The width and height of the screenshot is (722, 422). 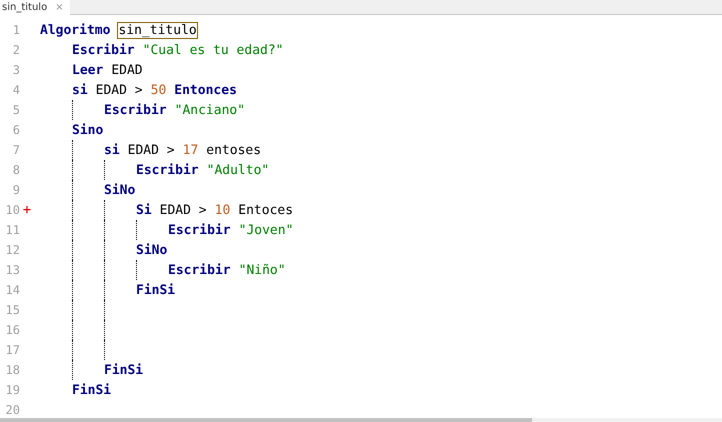 I want to click on code-token: "Niño", so click(x=262, y=270).